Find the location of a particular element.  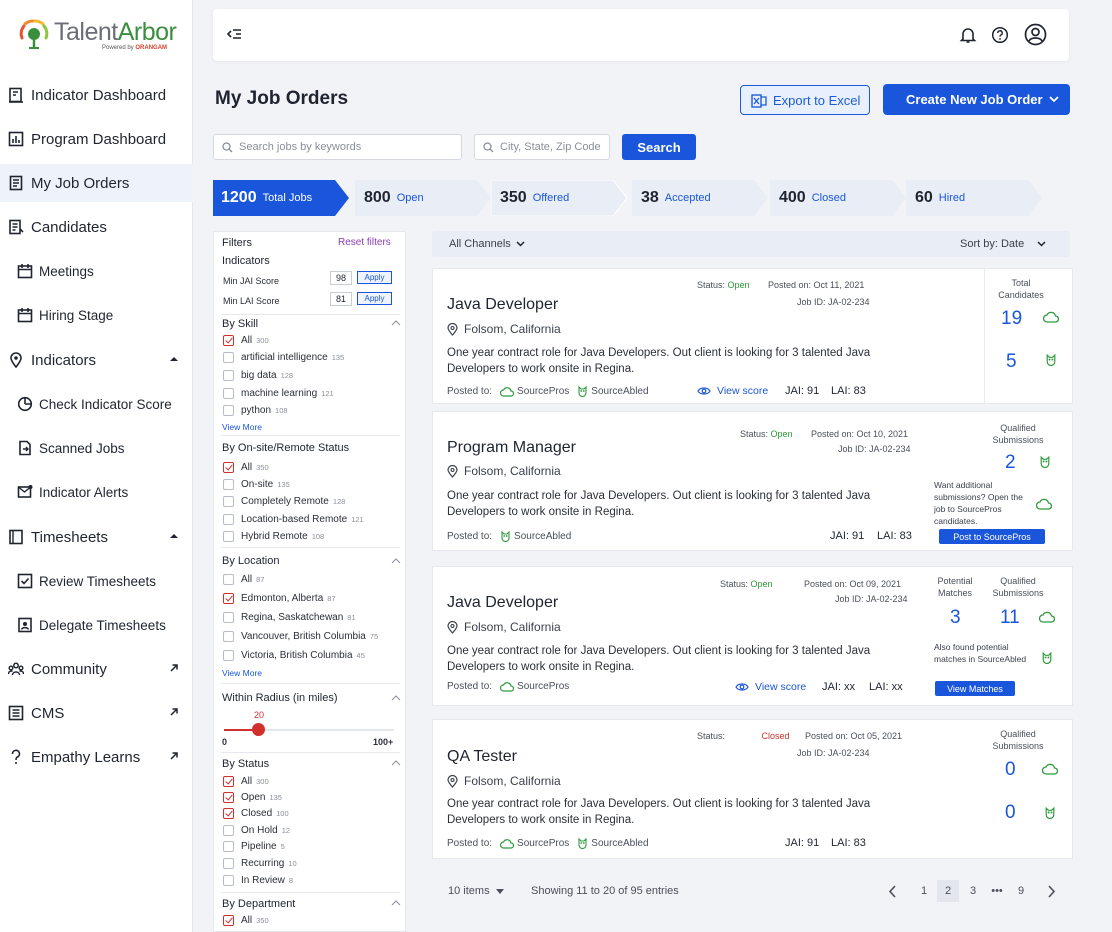

checkbox-status-all is located at coordinates (228, 781).